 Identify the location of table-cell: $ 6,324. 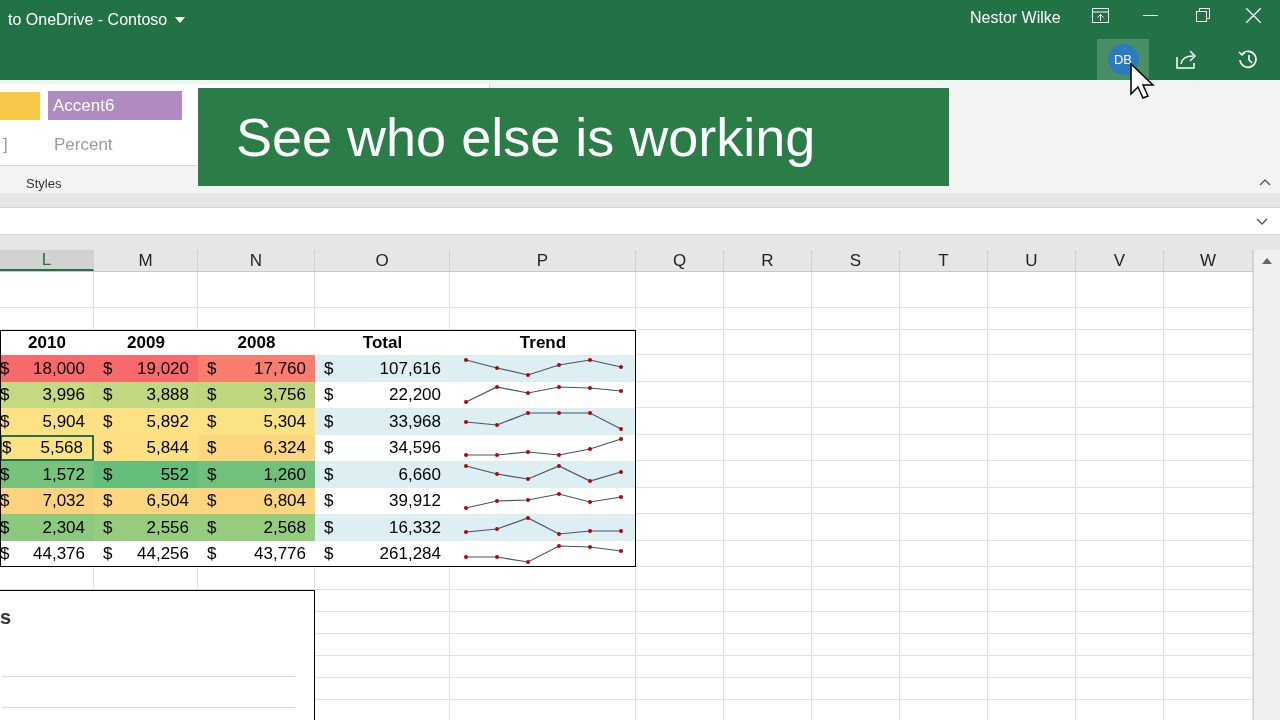
(256, 447).